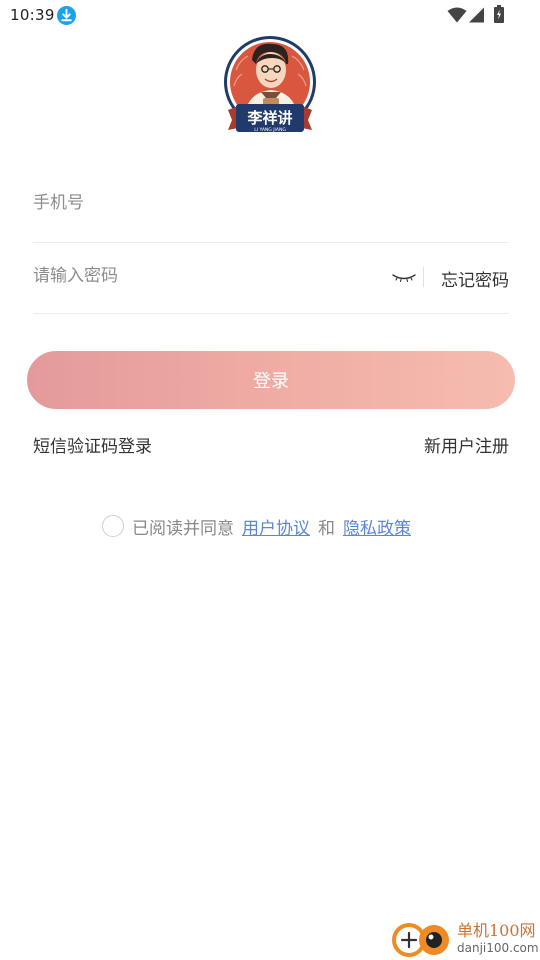 This screenshot has height=960, width=540. I want to click on agreement-prefix: 已阅读并同意, so click(183, 528).